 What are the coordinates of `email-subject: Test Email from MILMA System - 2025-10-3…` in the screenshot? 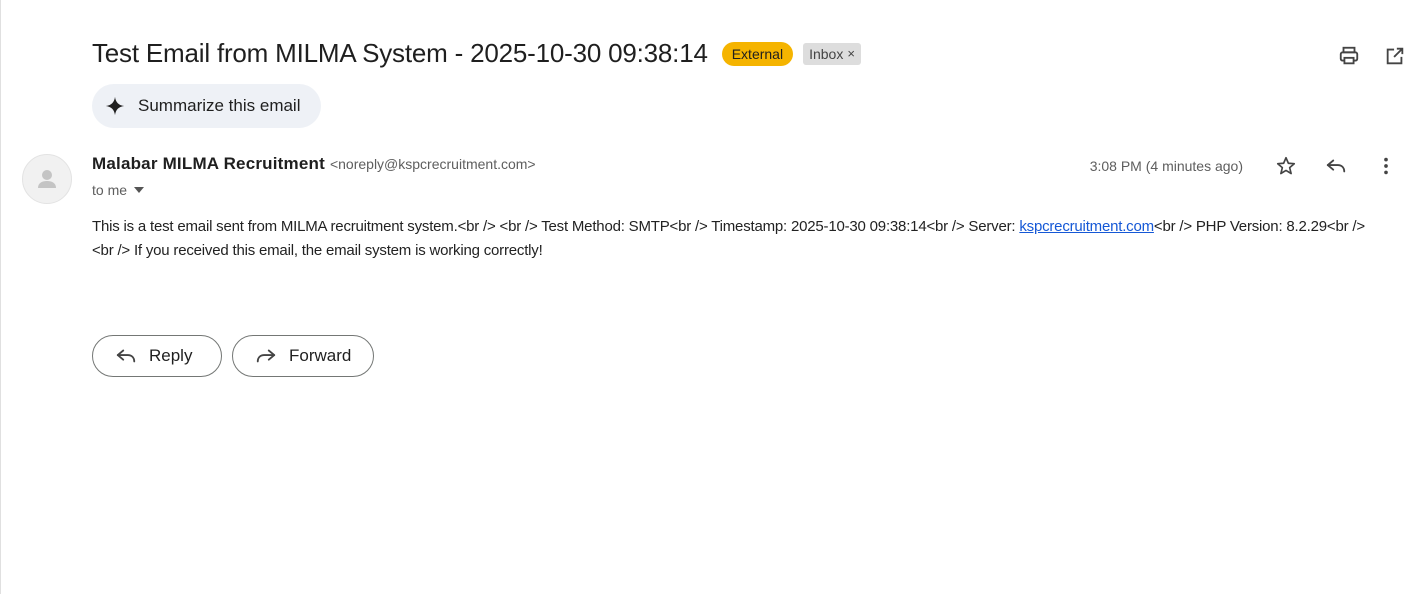 It's located at (400, 53).